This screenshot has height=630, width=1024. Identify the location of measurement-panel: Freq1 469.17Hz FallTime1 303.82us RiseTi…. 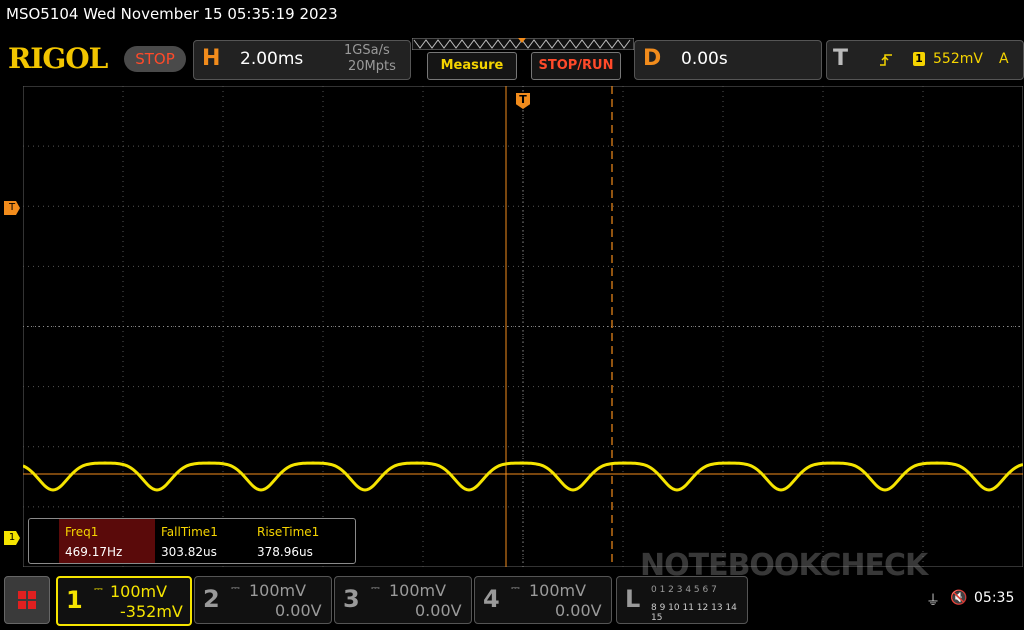
(192, 541).